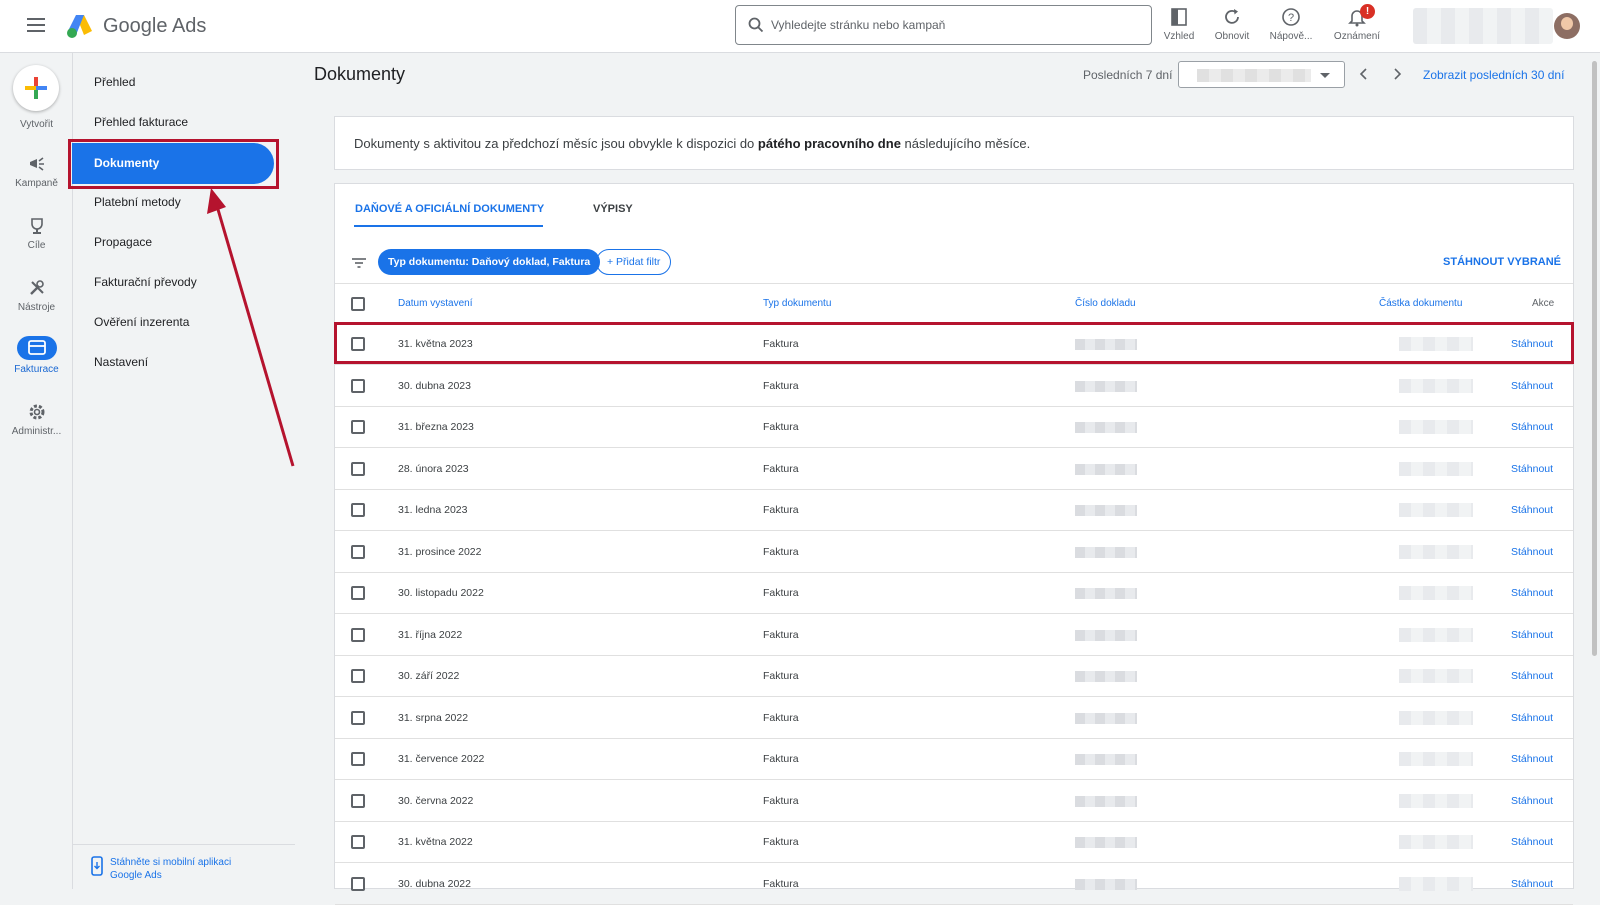  What do you see at coordinates (36, 355) in the screenshot?
I see `rail-item-billing: Fakturace` at bounding box center [36, 355].